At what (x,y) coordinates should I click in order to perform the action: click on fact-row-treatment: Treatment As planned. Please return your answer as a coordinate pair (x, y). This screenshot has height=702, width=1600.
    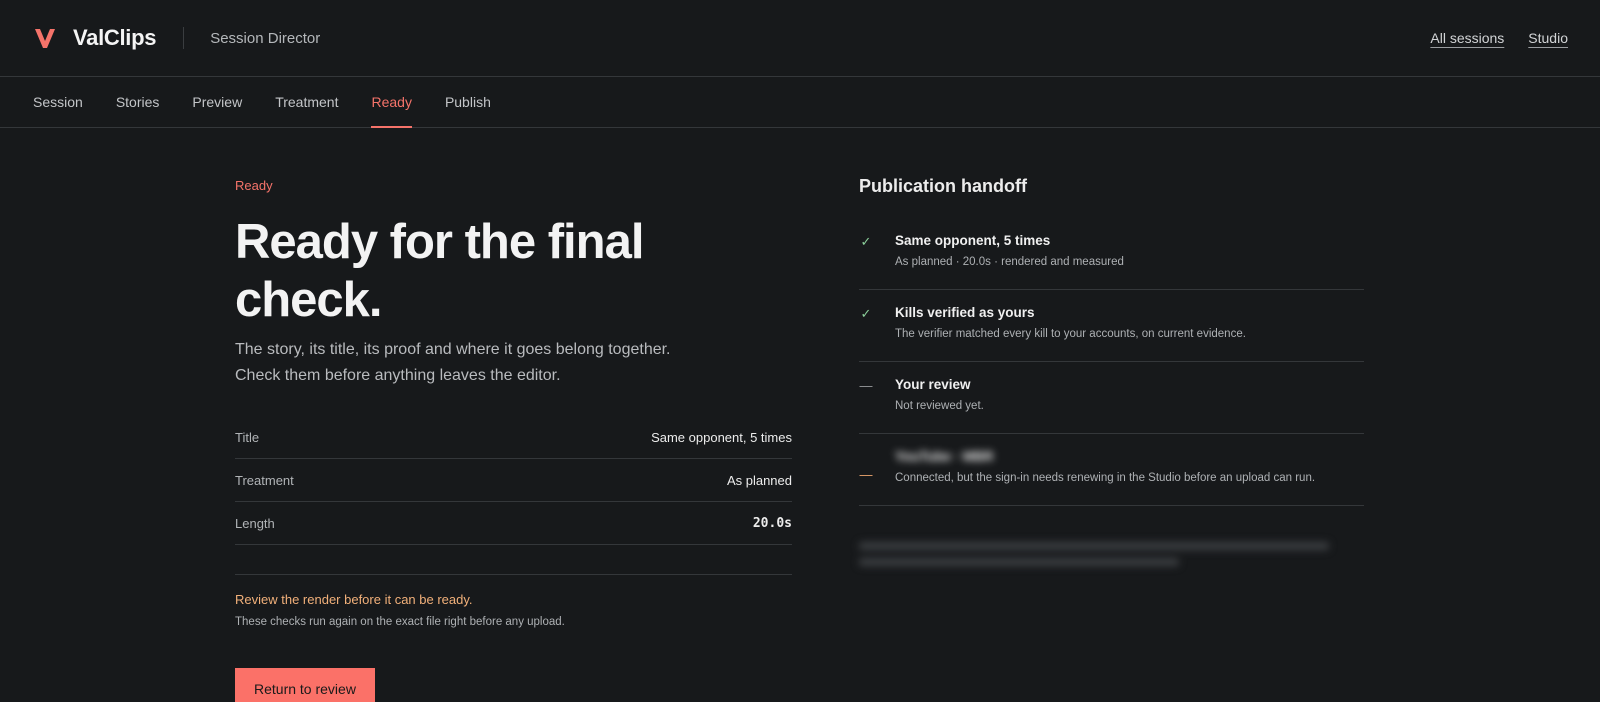
    Looking at the image, I should click on (513, 480).